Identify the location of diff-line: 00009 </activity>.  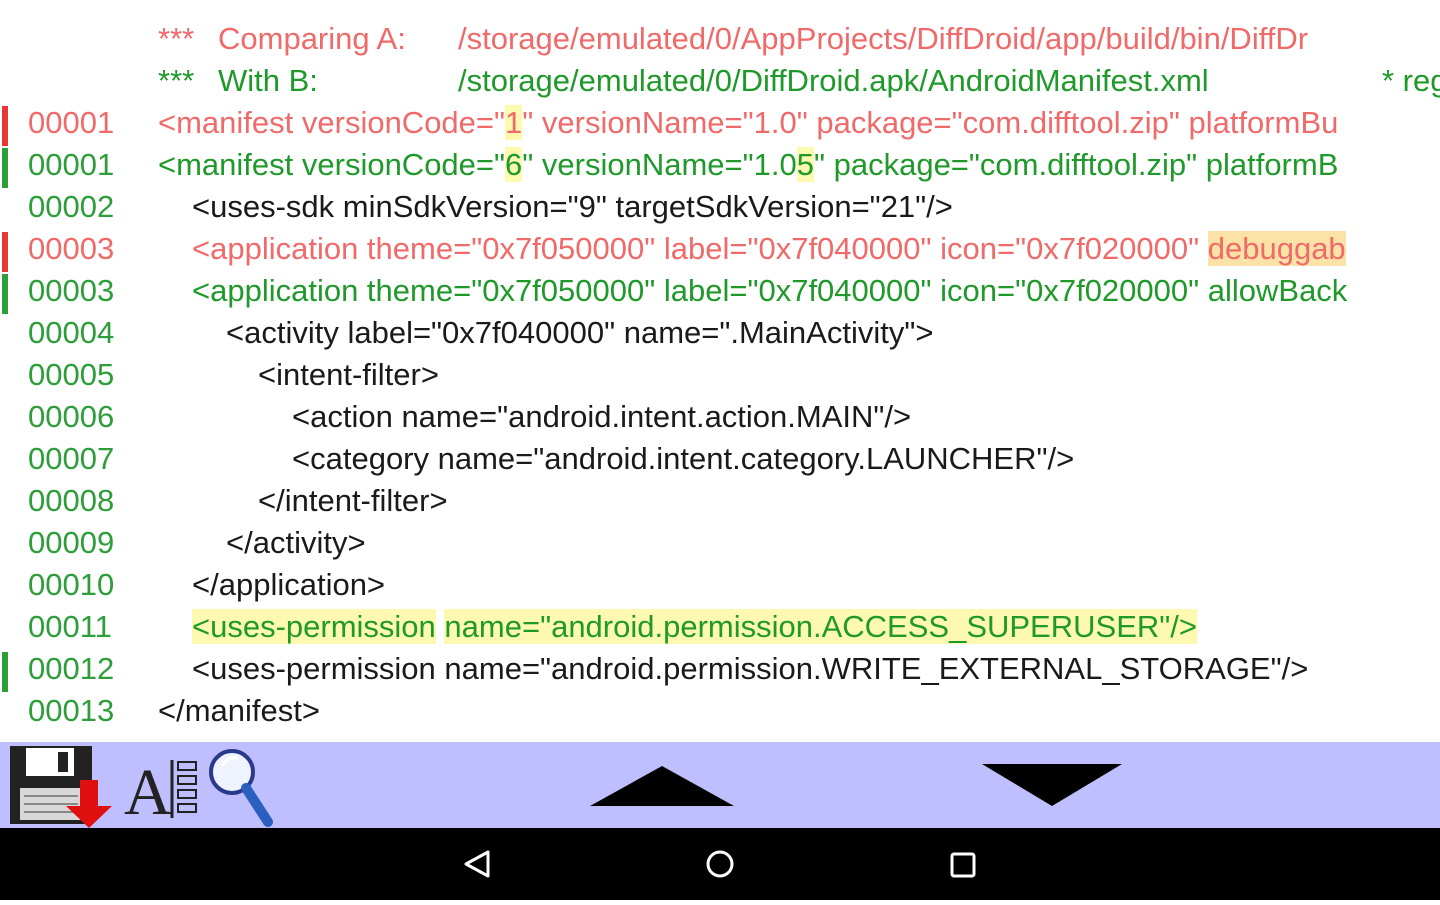
(720, 543).